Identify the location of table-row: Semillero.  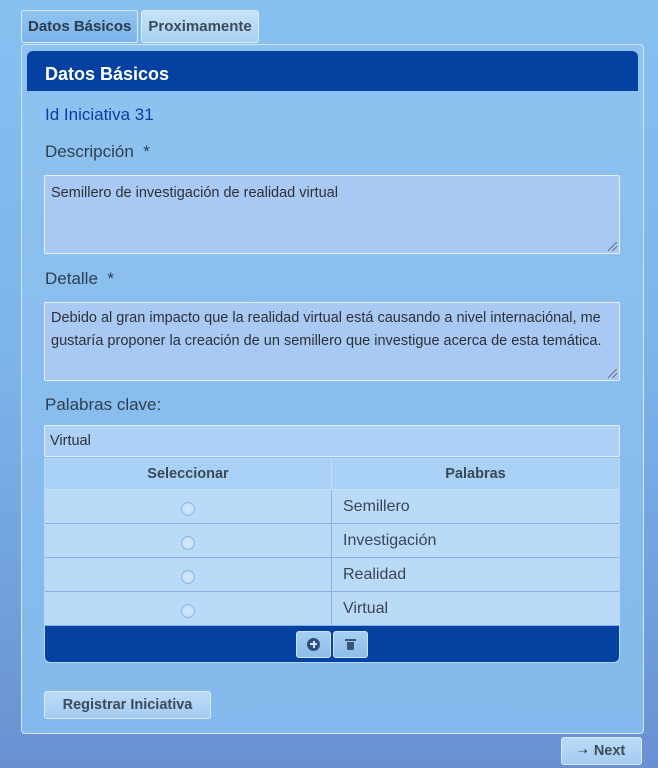
(332, 507).